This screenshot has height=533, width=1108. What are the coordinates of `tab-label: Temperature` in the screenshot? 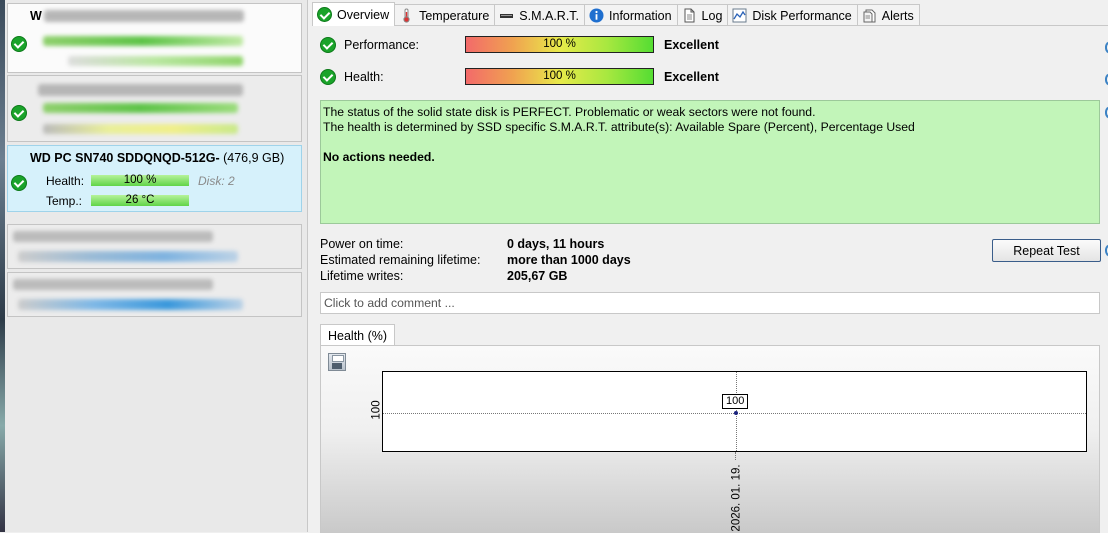 It's located at (454, 15).